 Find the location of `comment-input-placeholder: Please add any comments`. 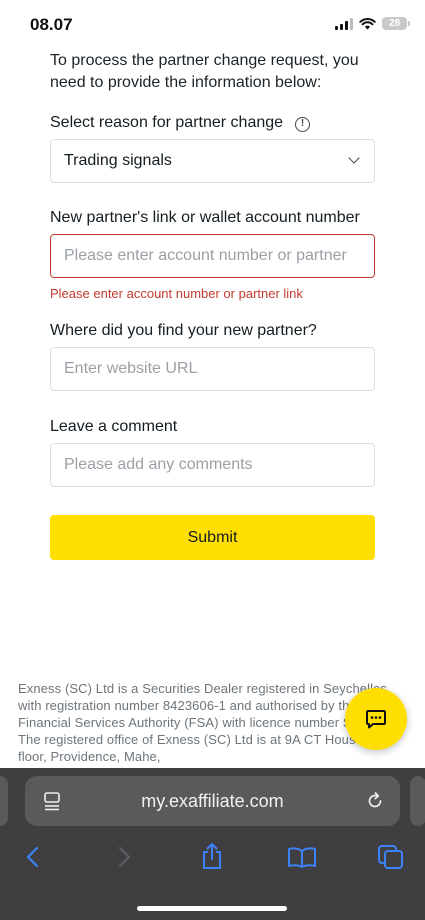

comment-input-placeholder: Please add any comments is located at coordinates (158, 464).